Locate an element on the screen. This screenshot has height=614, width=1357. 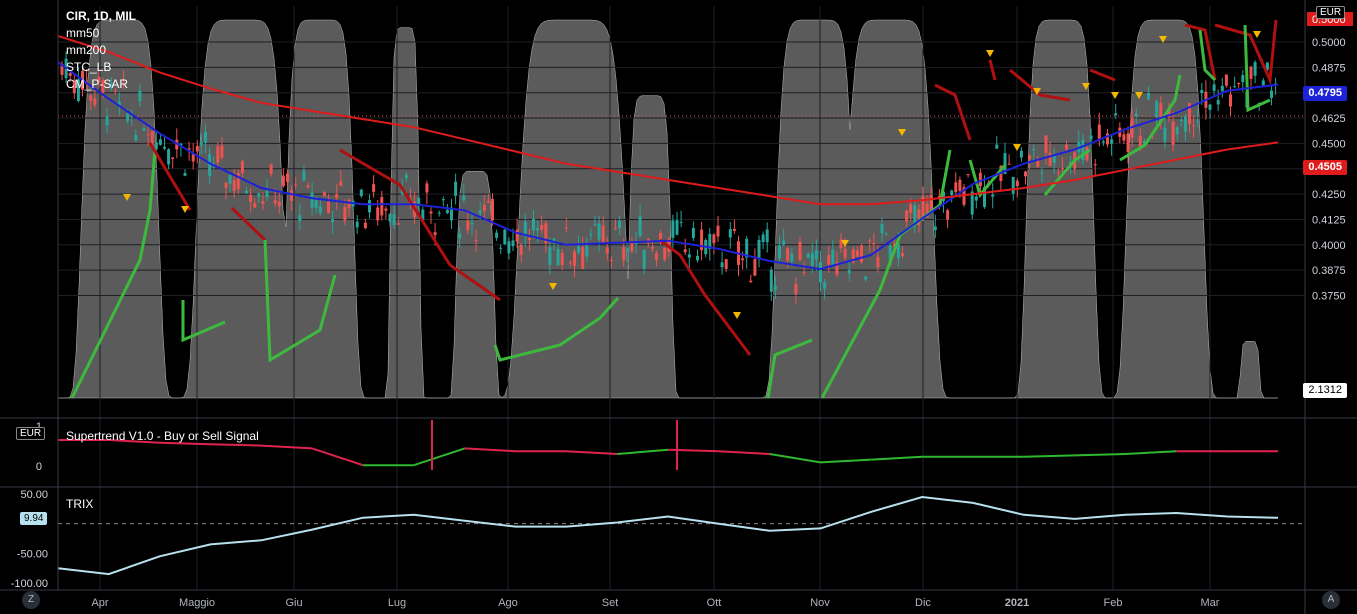
time-axis-label: Feb is located at coordinates (1113, 603).